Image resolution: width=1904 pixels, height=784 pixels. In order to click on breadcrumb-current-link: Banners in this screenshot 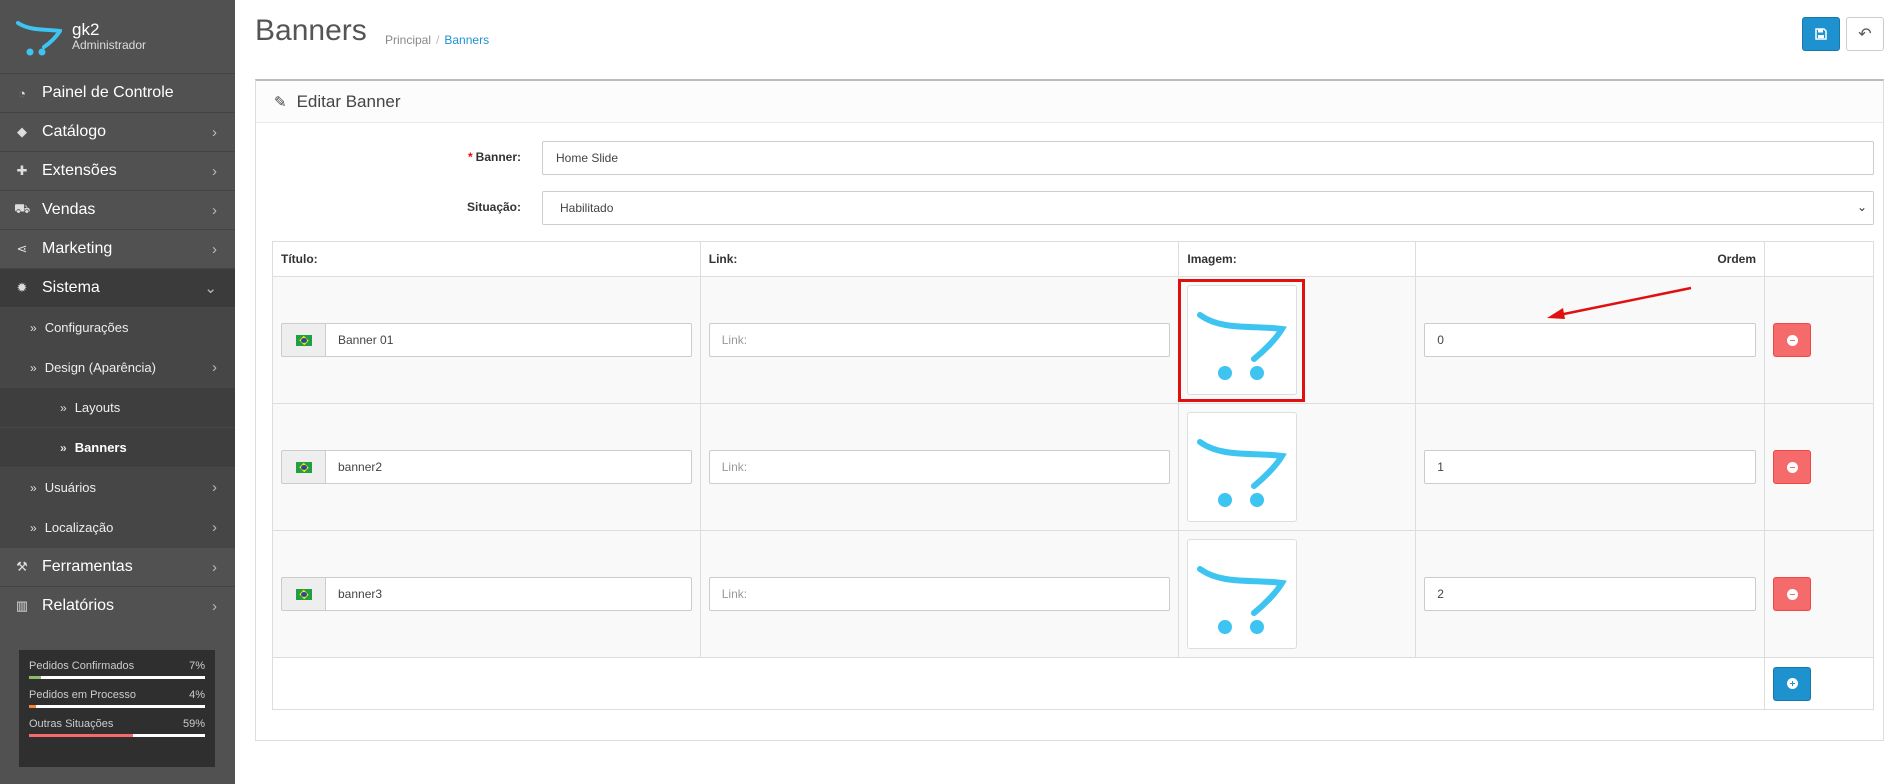, I will do `click(466, 40)`.